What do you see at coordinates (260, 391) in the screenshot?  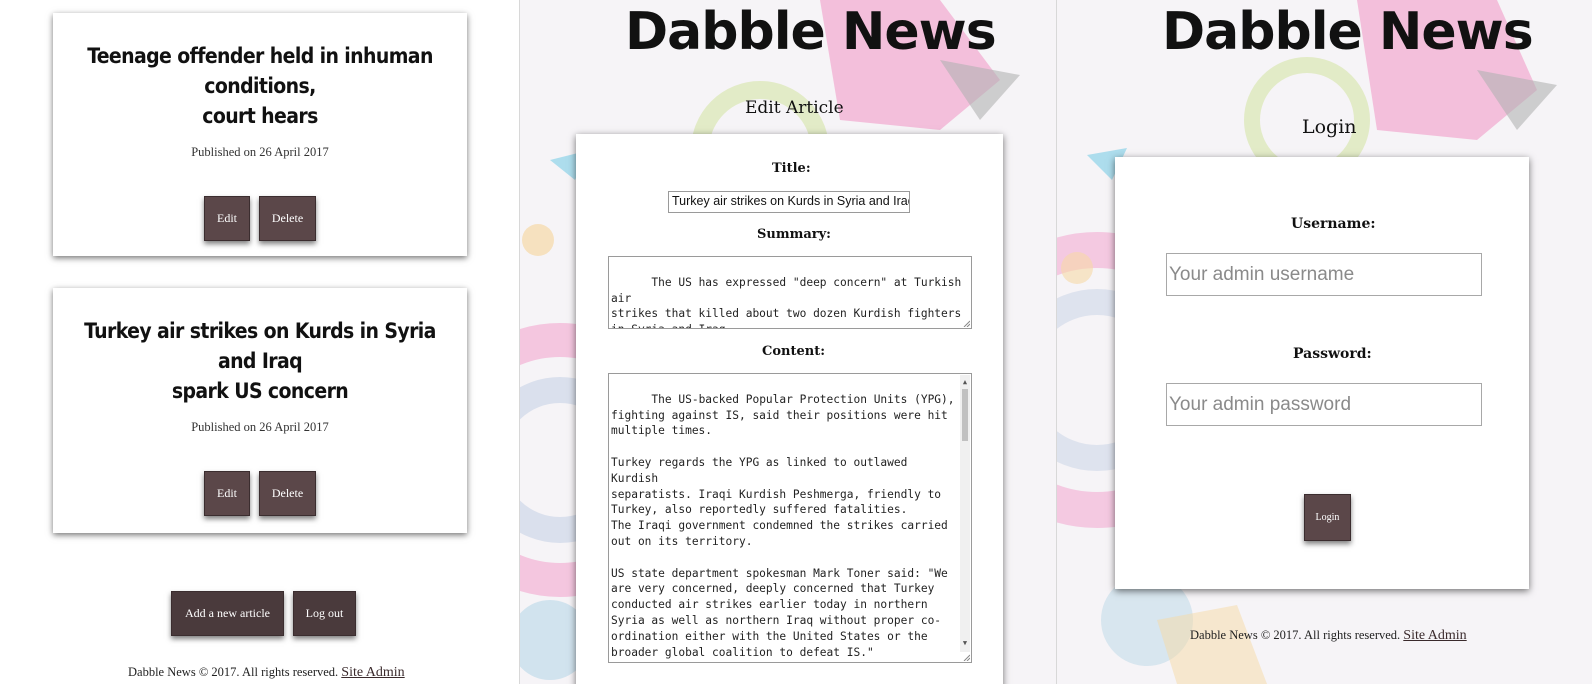 I see `article-title-line: spark US concern` at bounding box center [260, 391].